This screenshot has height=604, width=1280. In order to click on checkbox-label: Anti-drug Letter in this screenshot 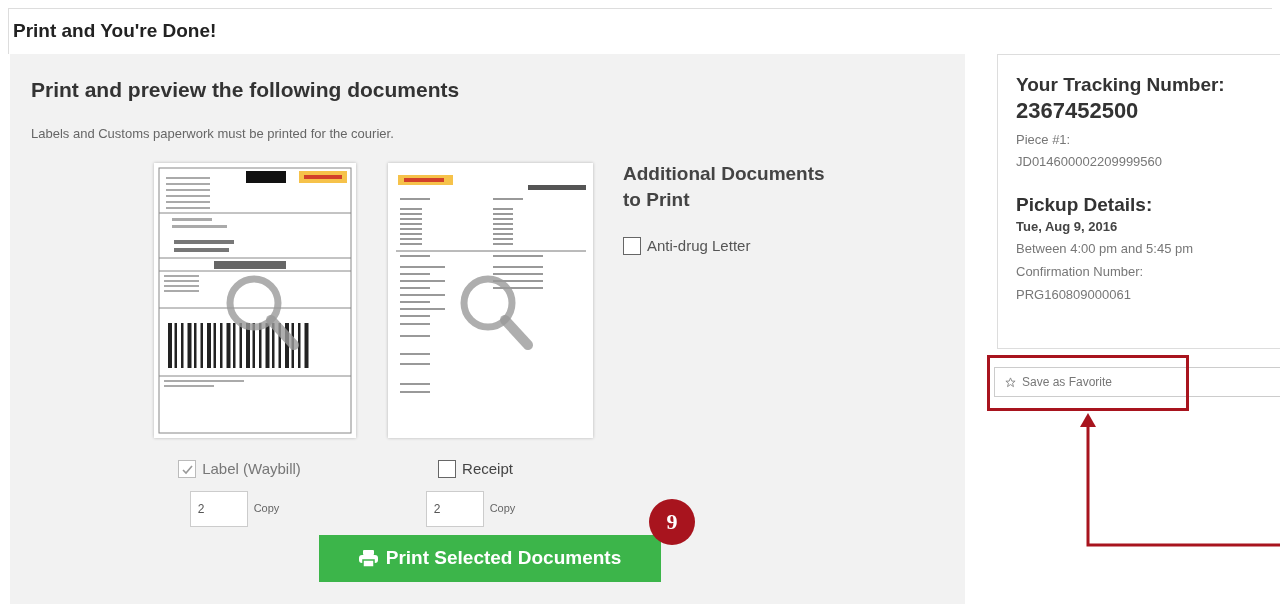, I will do `click(699, 246)`.